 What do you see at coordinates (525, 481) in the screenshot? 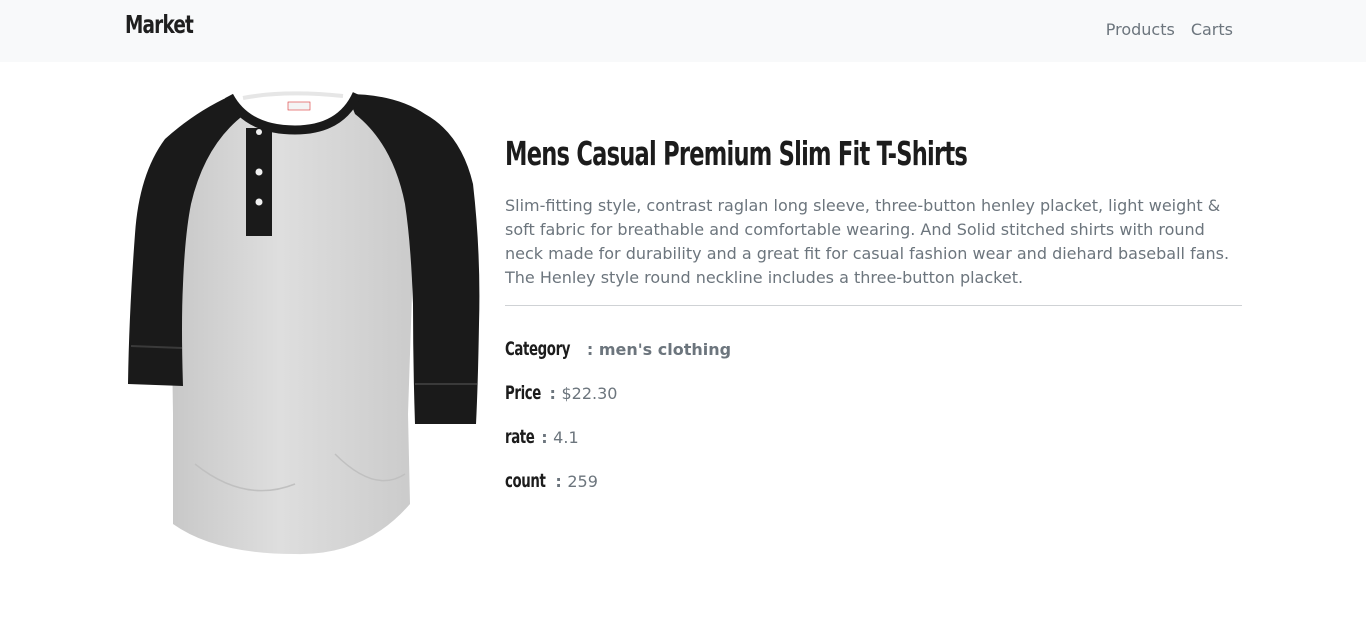
I see `count-label: count` at bounding box center [525, 481].